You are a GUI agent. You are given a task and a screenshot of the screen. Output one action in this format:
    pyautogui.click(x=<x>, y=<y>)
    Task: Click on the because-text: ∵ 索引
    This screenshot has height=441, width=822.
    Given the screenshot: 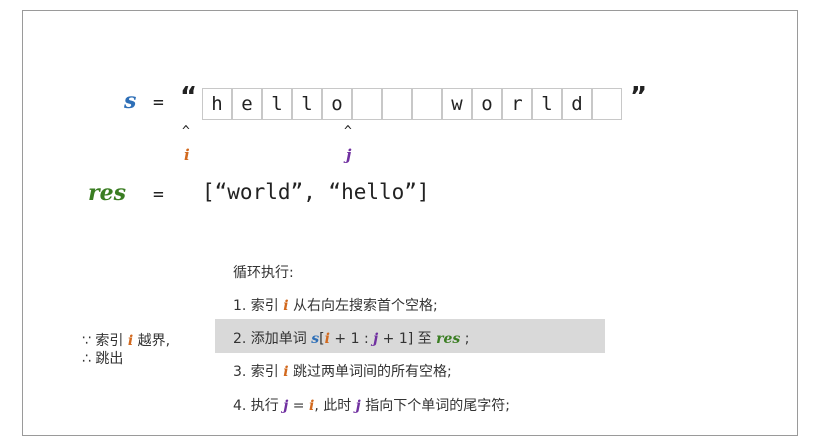 What is the action you would take?
    pyautogui.click(x=103, y=341)
    